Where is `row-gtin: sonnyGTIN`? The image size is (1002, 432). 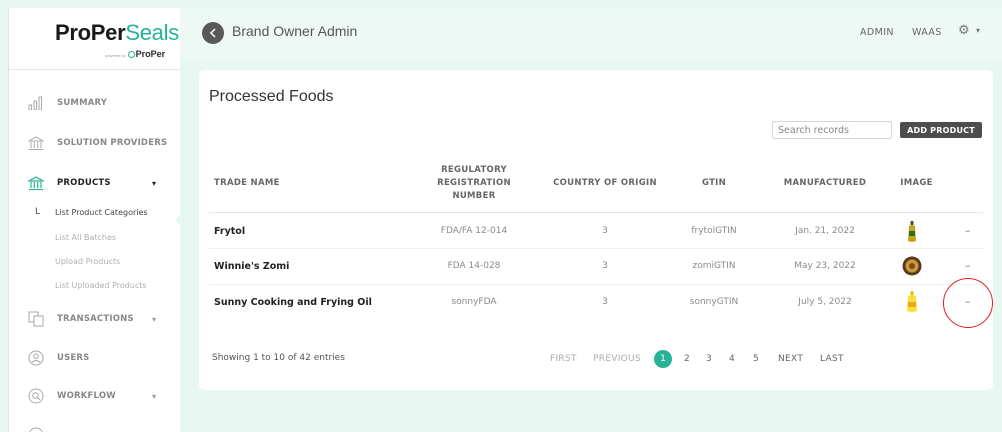 row-gtin: sonnyGTIN is located at coordinates (714, 302).